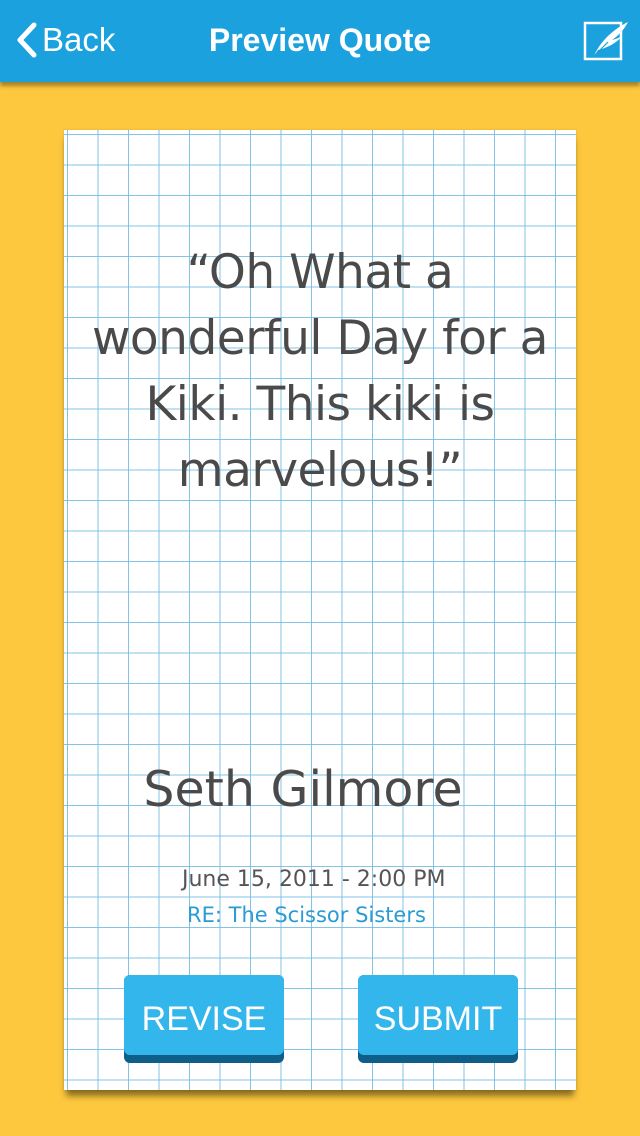 The width and height of the screenshot is (640, 1136). I want to click on back-button: Back, so click(65, 40).